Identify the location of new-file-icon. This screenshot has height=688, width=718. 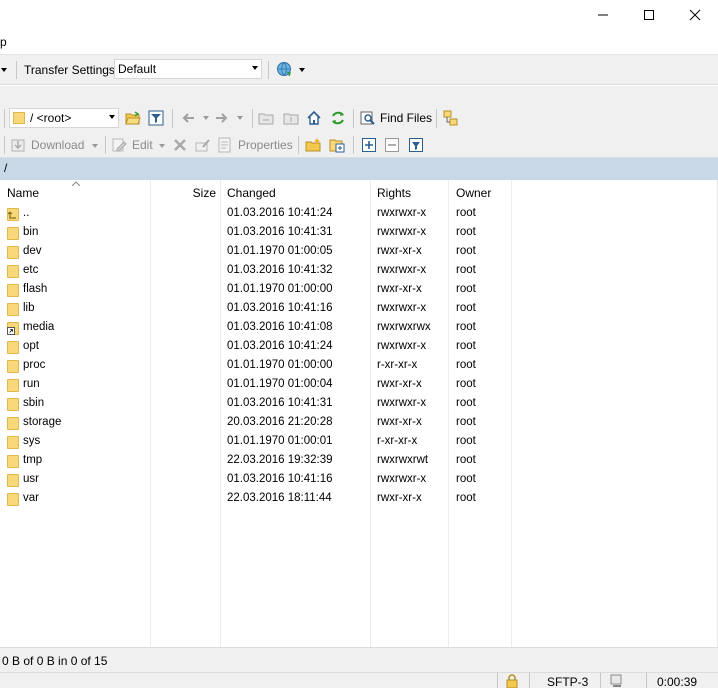
(337, 145).